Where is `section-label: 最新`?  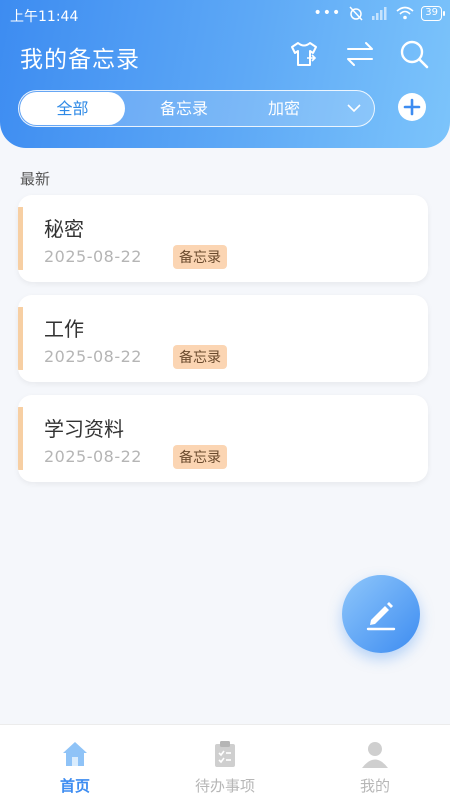
section-label: 最新 is located at coordinates (35, 179).